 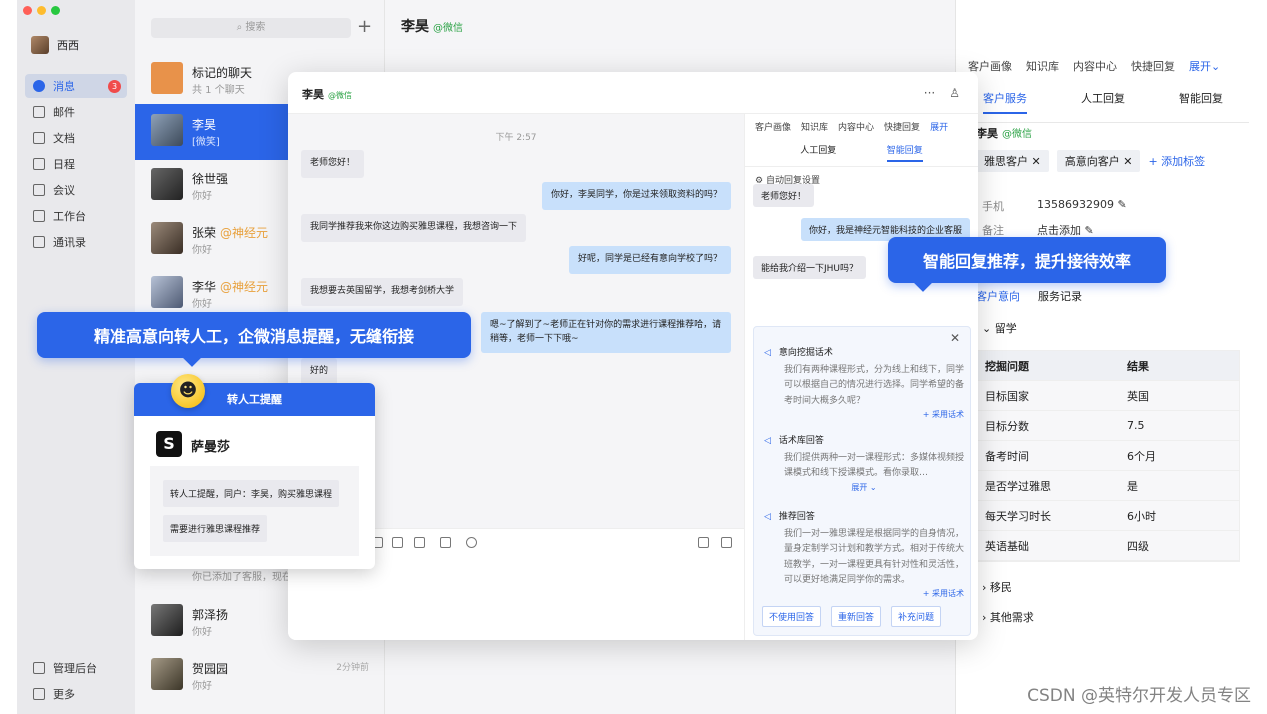 I want to click on cell: 6小时, so click(x=1141, y=516).